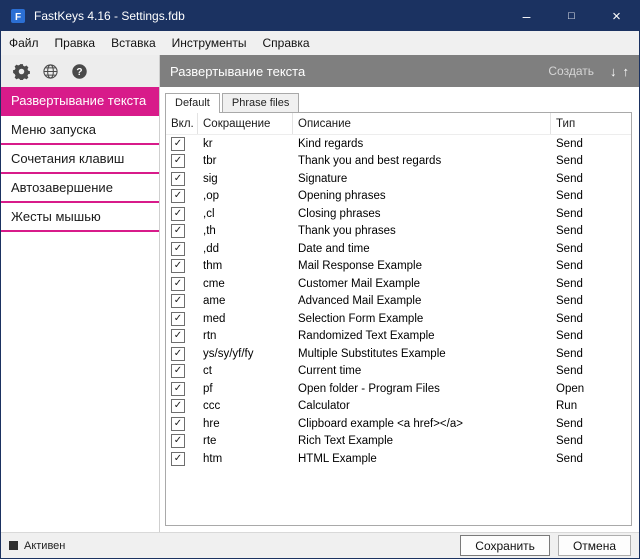  Describe the element at coordinates (398, 337) in the screenshot. I see `table-row: ✓ rtn Randomized Text Example Send` at that location.